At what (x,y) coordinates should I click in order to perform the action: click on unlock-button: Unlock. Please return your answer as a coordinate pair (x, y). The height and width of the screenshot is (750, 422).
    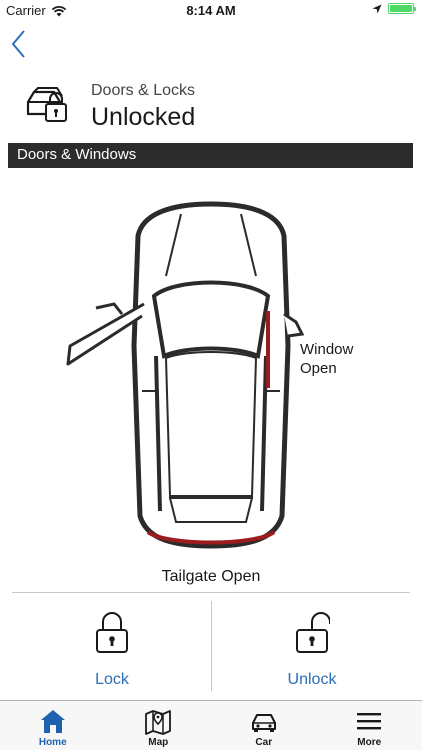
    Looking at the image, I should click on (312, 645).